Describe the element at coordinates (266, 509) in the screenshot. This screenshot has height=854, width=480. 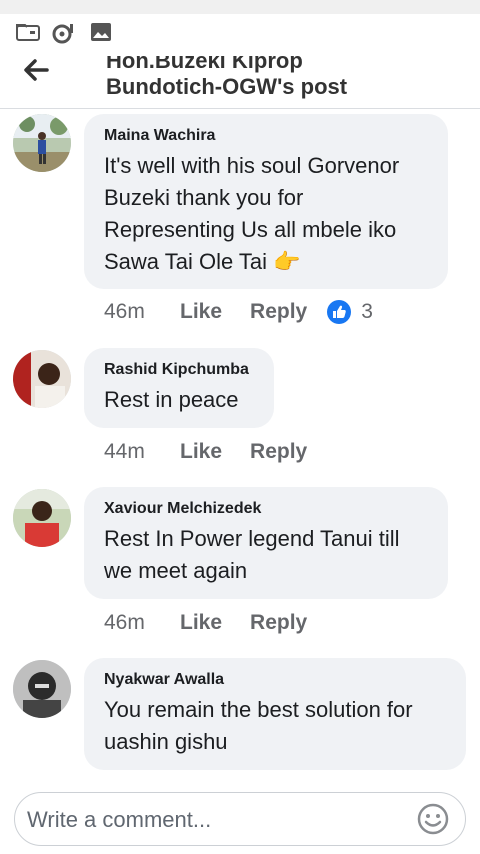
I see `comment-author: Xaviour Melchizedek` at that location.